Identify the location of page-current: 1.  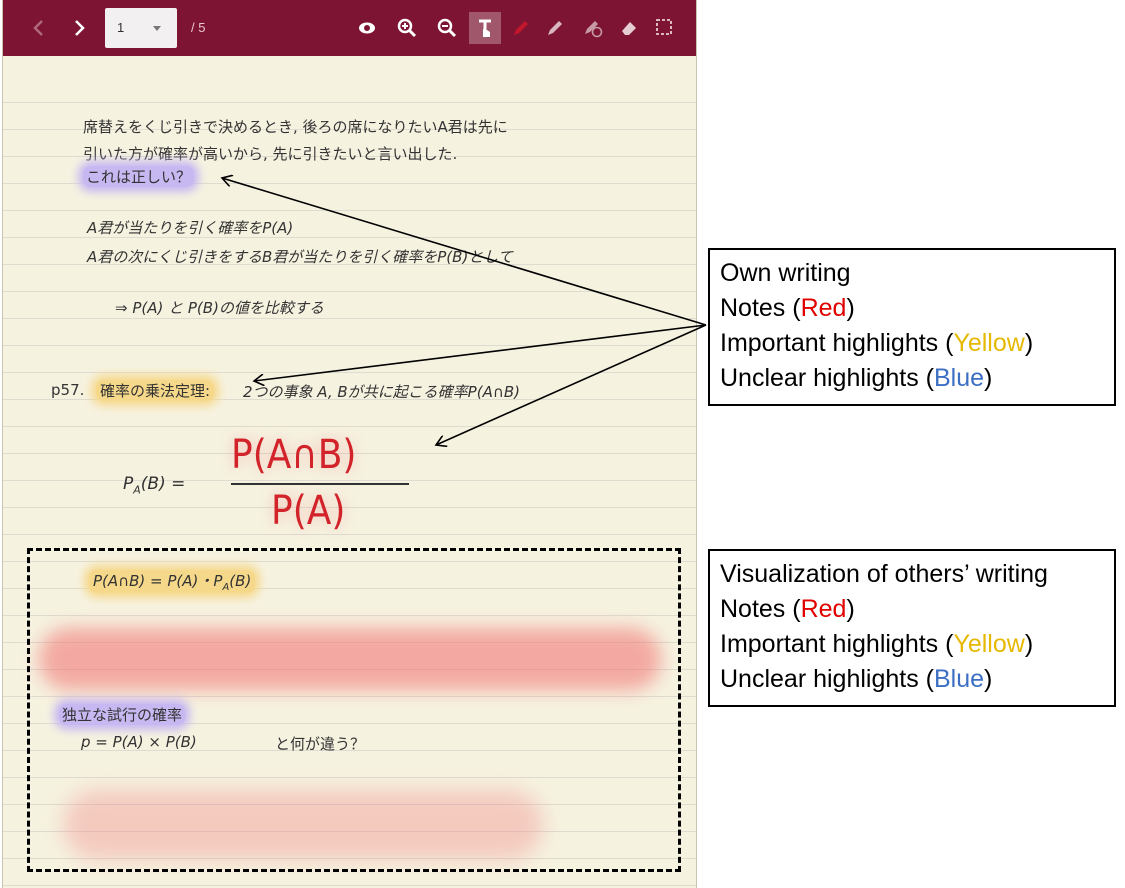
(121, 27).